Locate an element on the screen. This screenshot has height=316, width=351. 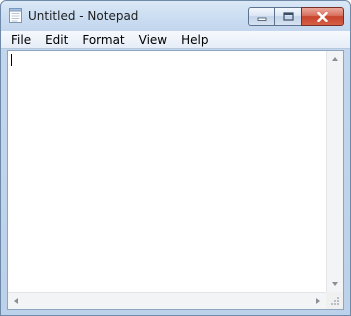
vertical-scrollbar is located at coordinates (334, 171).